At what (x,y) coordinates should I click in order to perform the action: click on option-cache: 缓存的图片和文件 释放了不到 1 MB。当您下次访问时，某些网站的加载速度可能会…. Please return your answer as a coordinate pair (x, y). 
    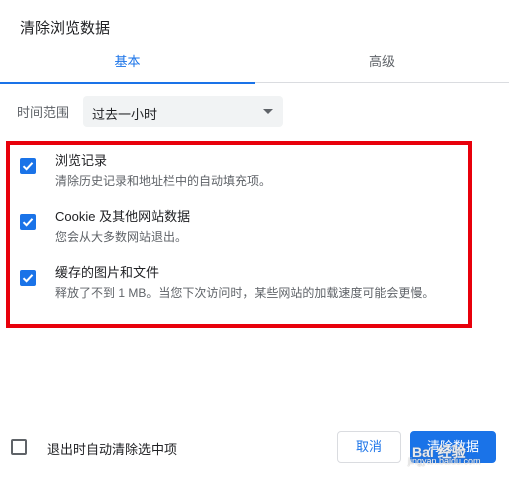
    Looking at the image, I should click on (254, 284).